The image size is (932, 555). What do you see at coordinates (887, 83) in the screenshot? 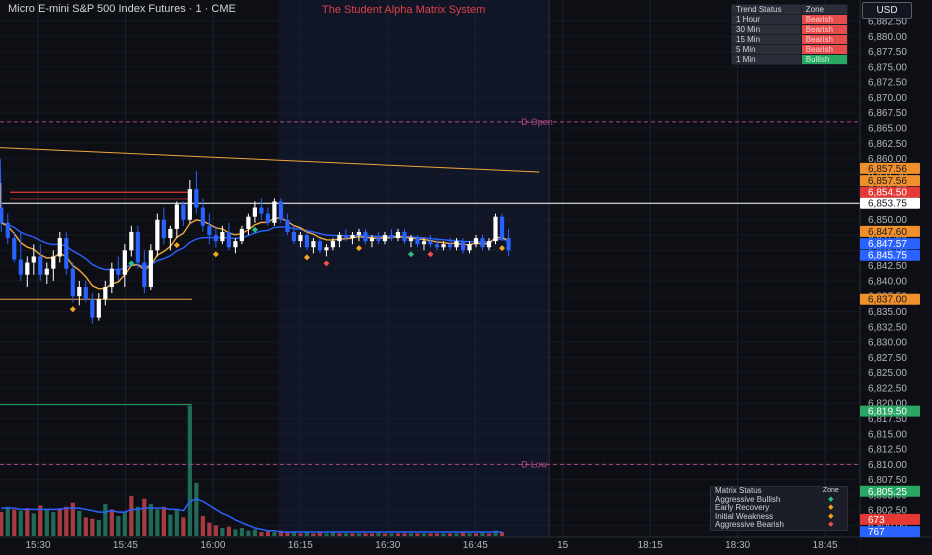
I see `price-tick-label: 6,872.50` at bounding box center [887, 83].